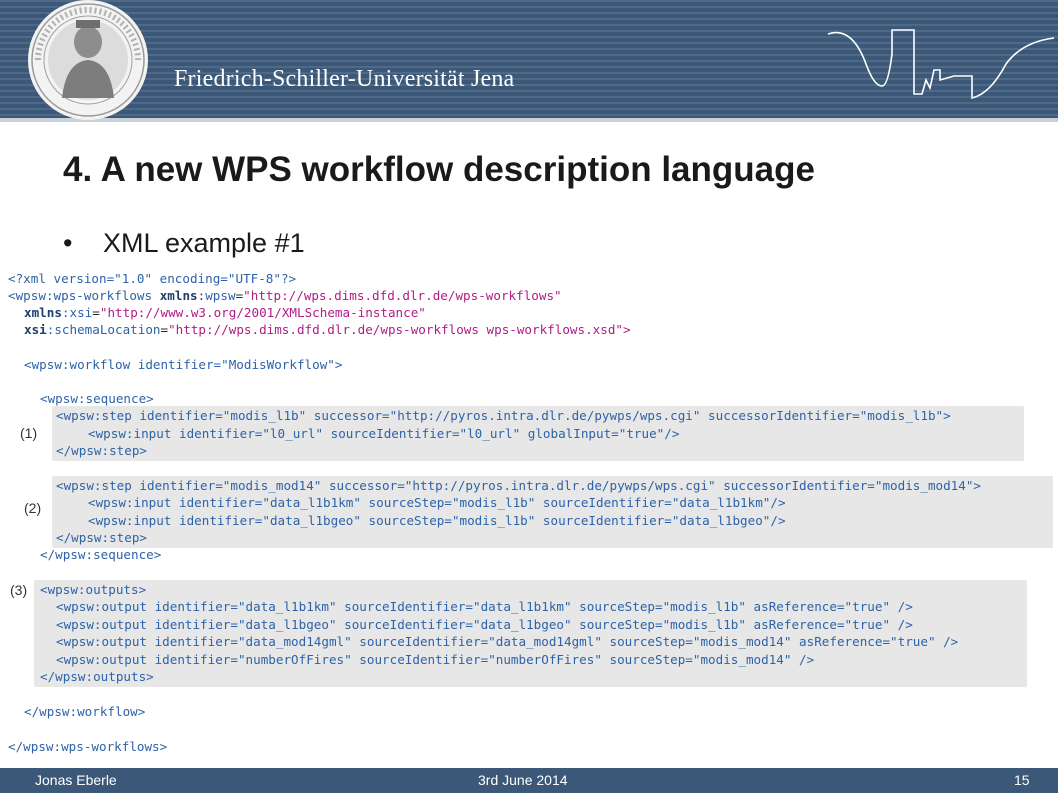  What do you see at coordinates (49, 295) in the screenshot?
I see `code-token: :` at bounding box center [49, 295].